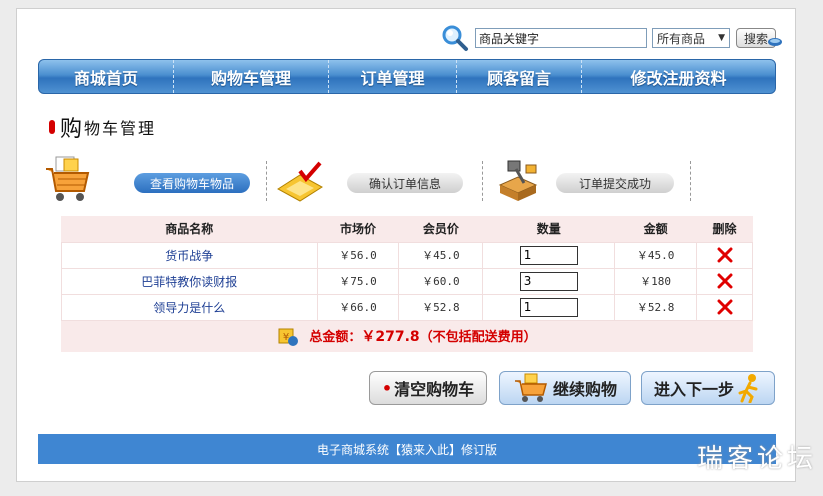 This screenshot has width=823, height=496. I want to click on chevron-down-icon: ▼, so click(721, 38).